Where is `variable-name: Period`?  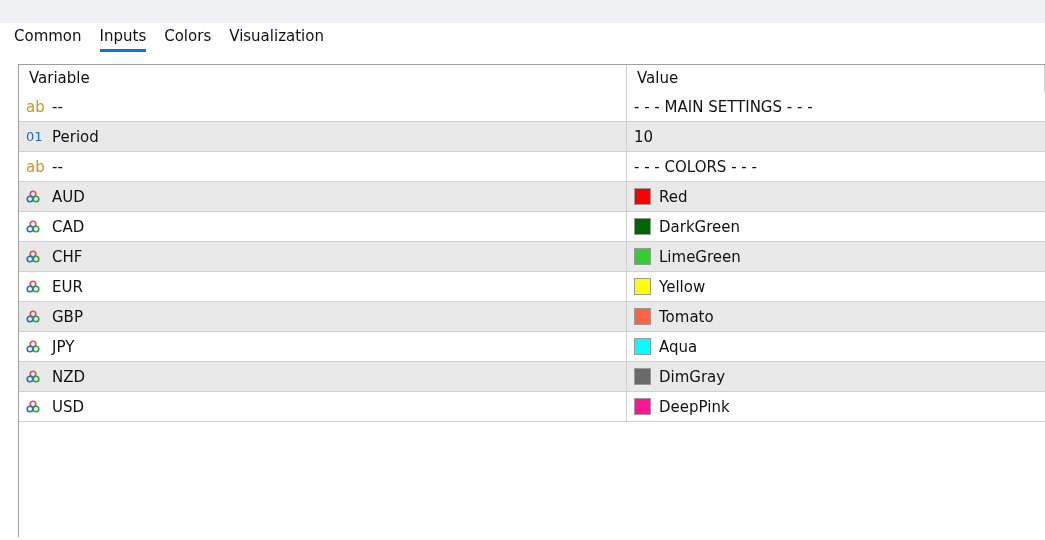
variable-name: Period is located at coordinates (75, 136).